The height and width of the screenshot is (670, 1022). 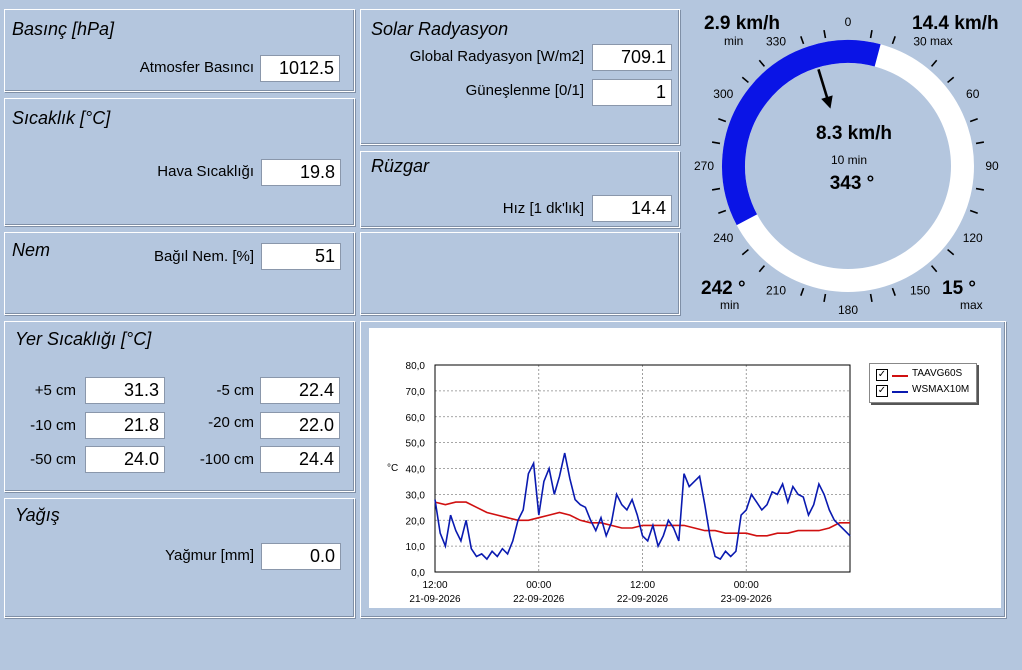 What do you see at coordinates (742, 23) in the screenshot?
I see `gauge-speed-min: 2.9 km/h` at bounding box center [742, 23].